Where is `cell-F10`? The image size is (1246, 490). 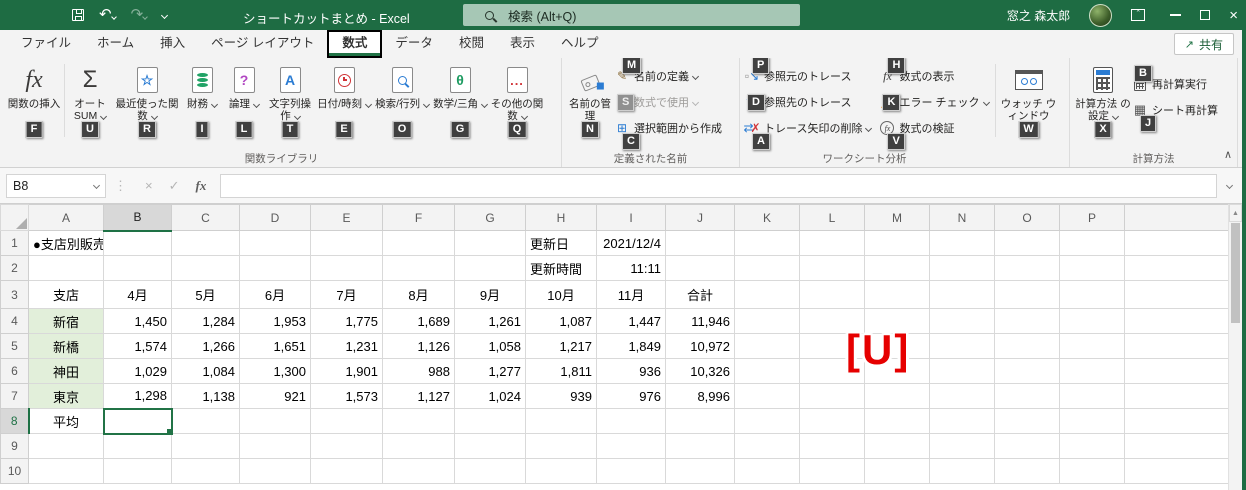
cell-F10 is located at coordinates (418, 471).